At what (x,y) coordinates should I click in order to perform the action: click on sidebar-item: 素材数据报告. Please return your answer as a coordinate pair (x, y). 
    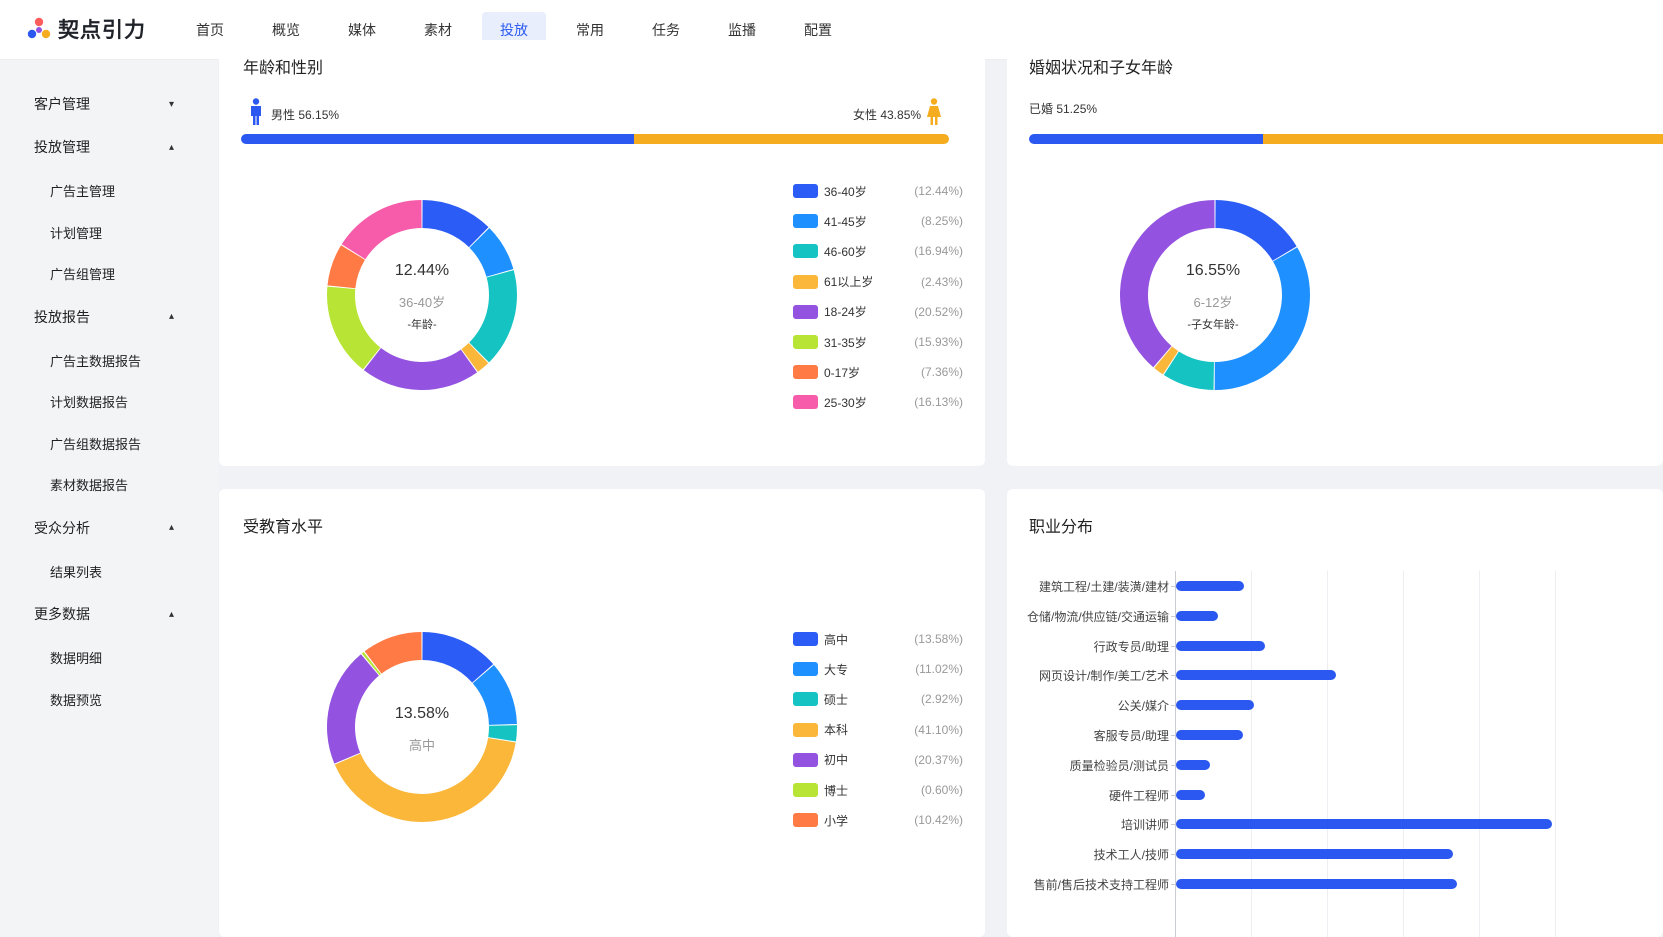
    Looking at the image, I should click on (89, 484).